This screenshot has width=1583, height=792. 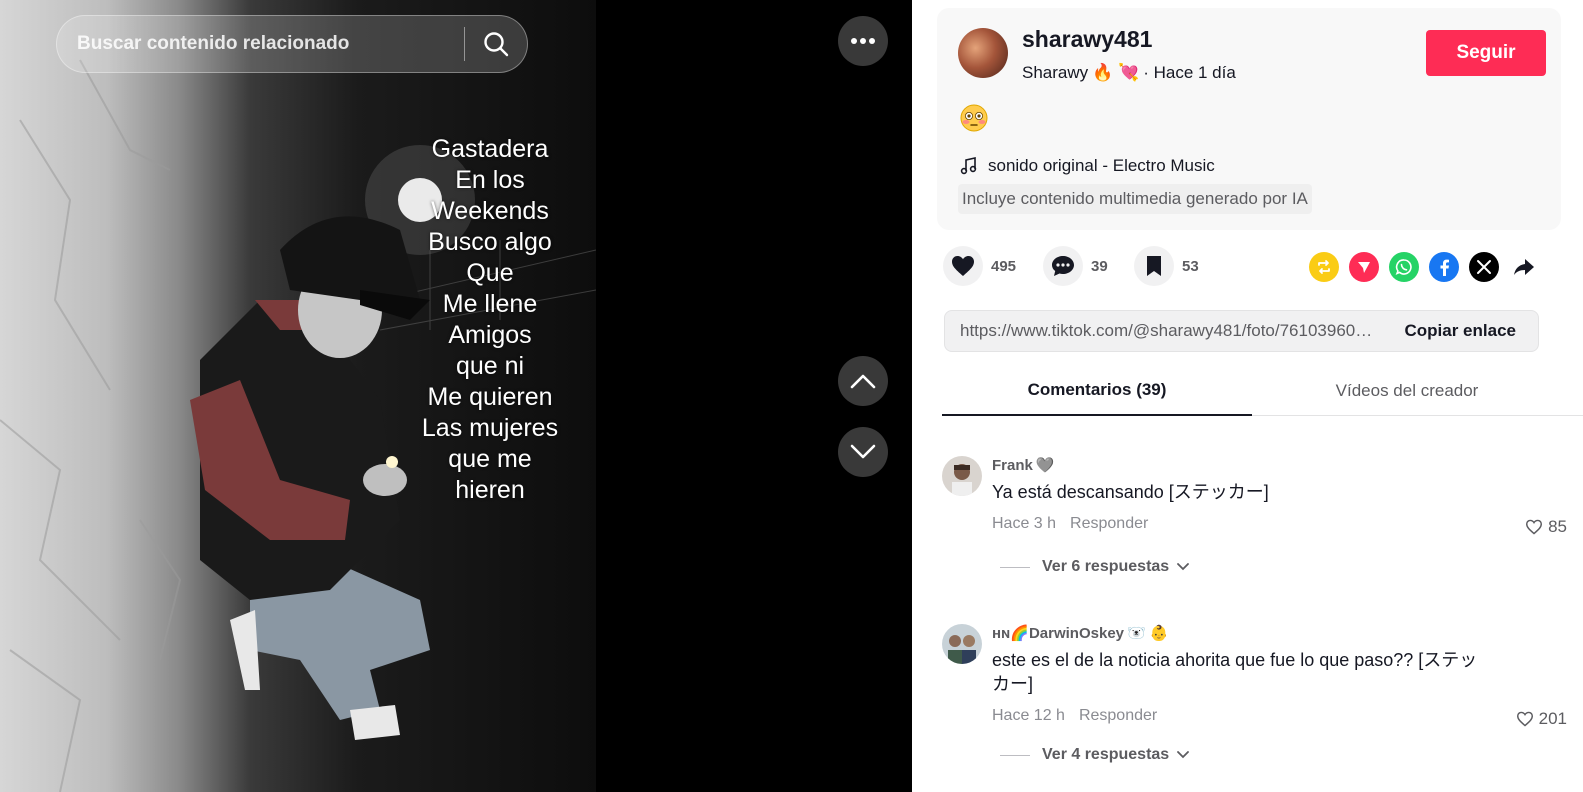 I want to click on x-button, so click(x=1484, y=267).